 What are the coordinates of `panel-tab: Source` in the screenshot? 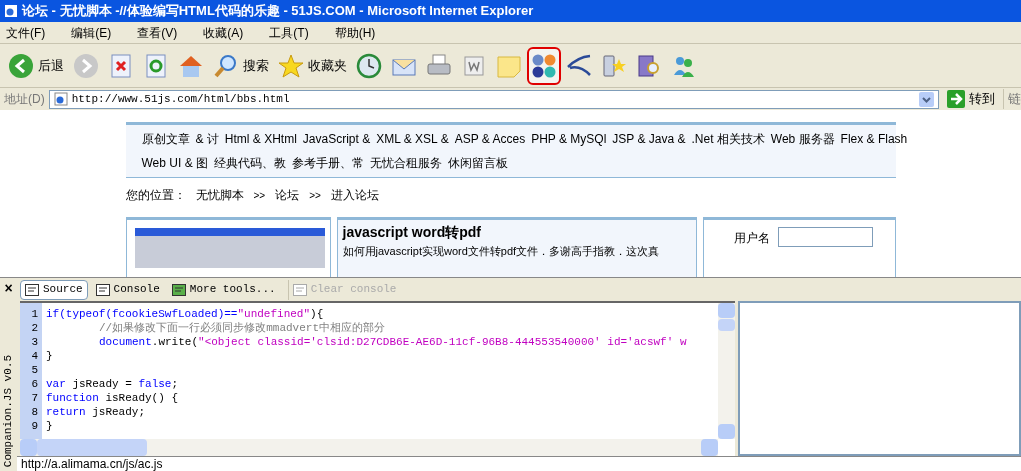 It's located at (54, 289).